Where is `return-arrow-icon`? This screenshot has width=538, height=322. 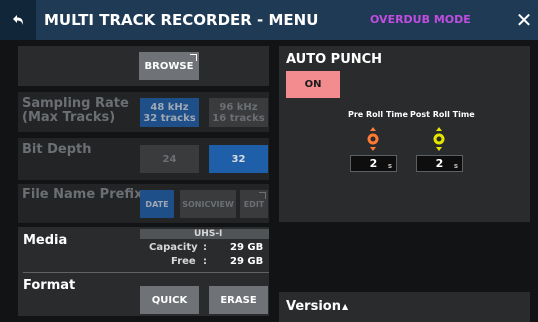
return-arrow-icon is located at coordinates (18, 20).